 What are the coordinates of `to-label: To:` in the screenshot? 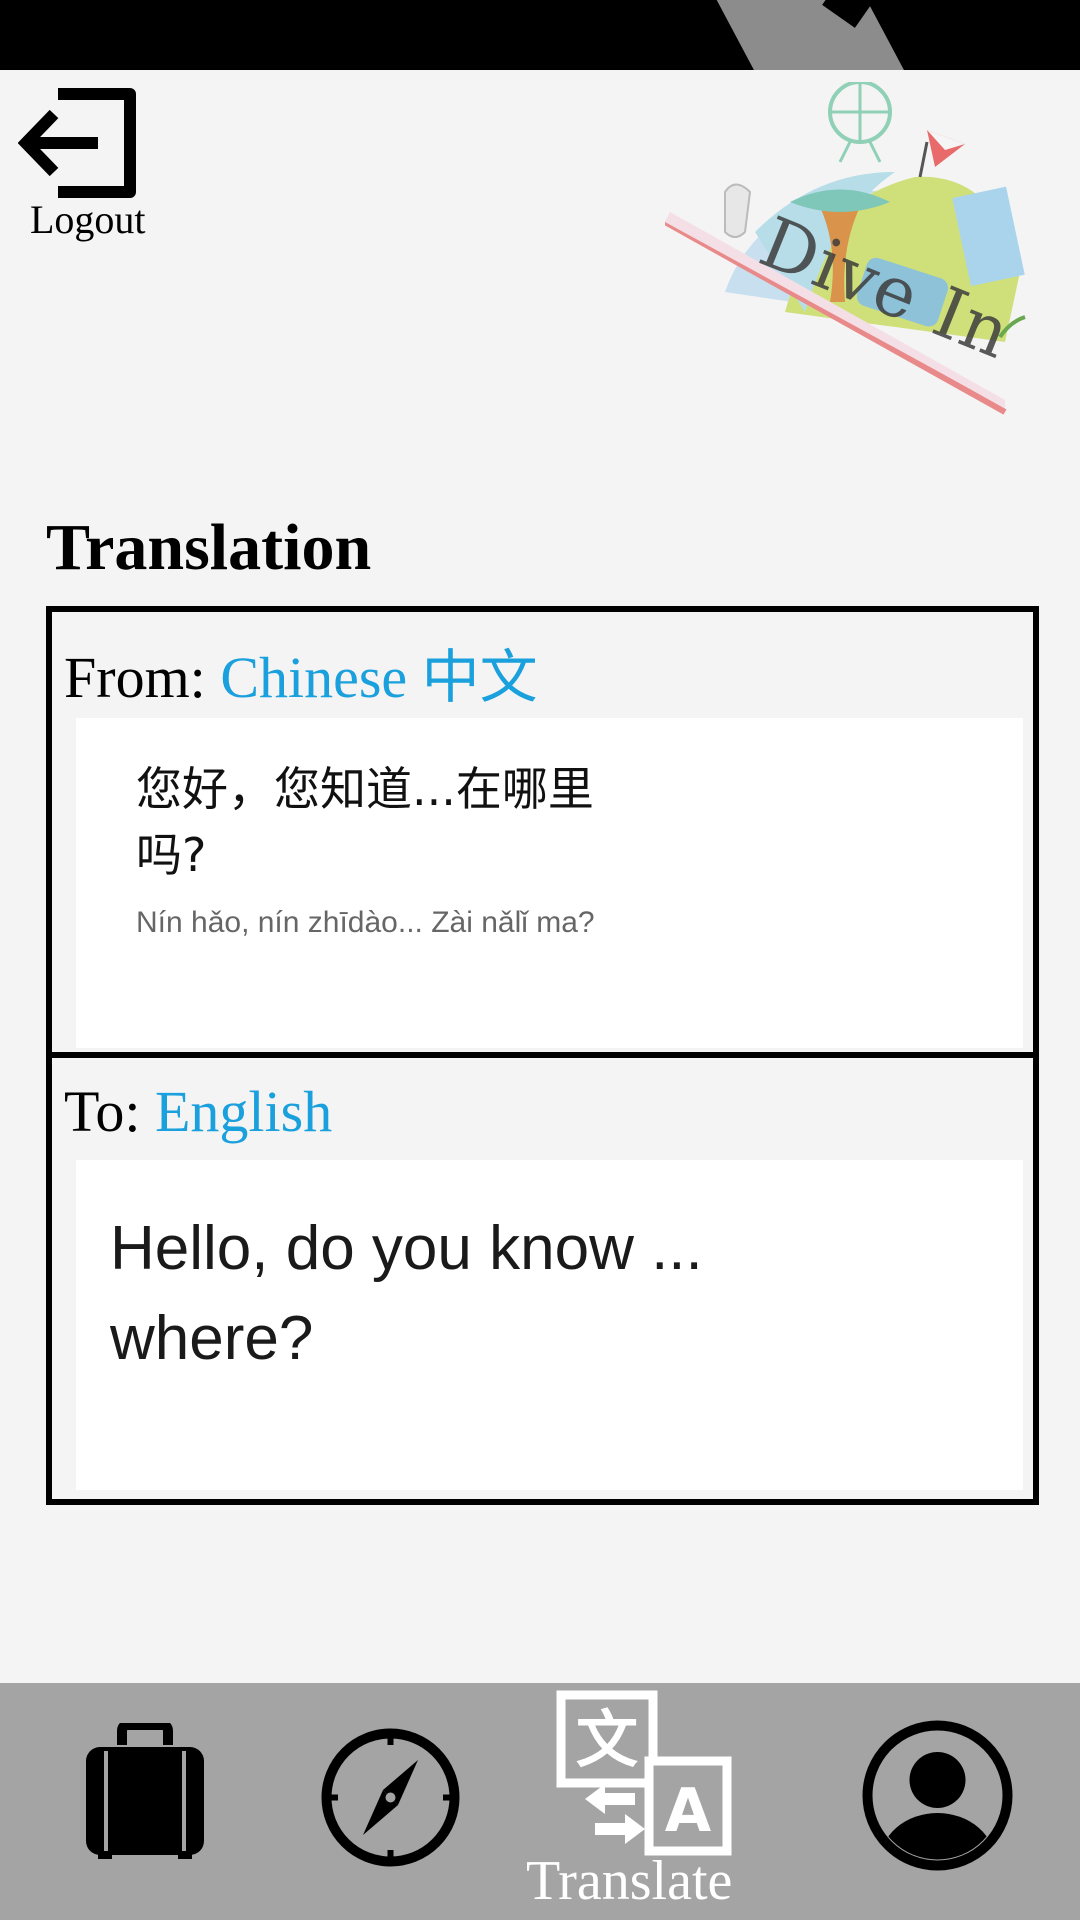 It's located at (102, 1111).